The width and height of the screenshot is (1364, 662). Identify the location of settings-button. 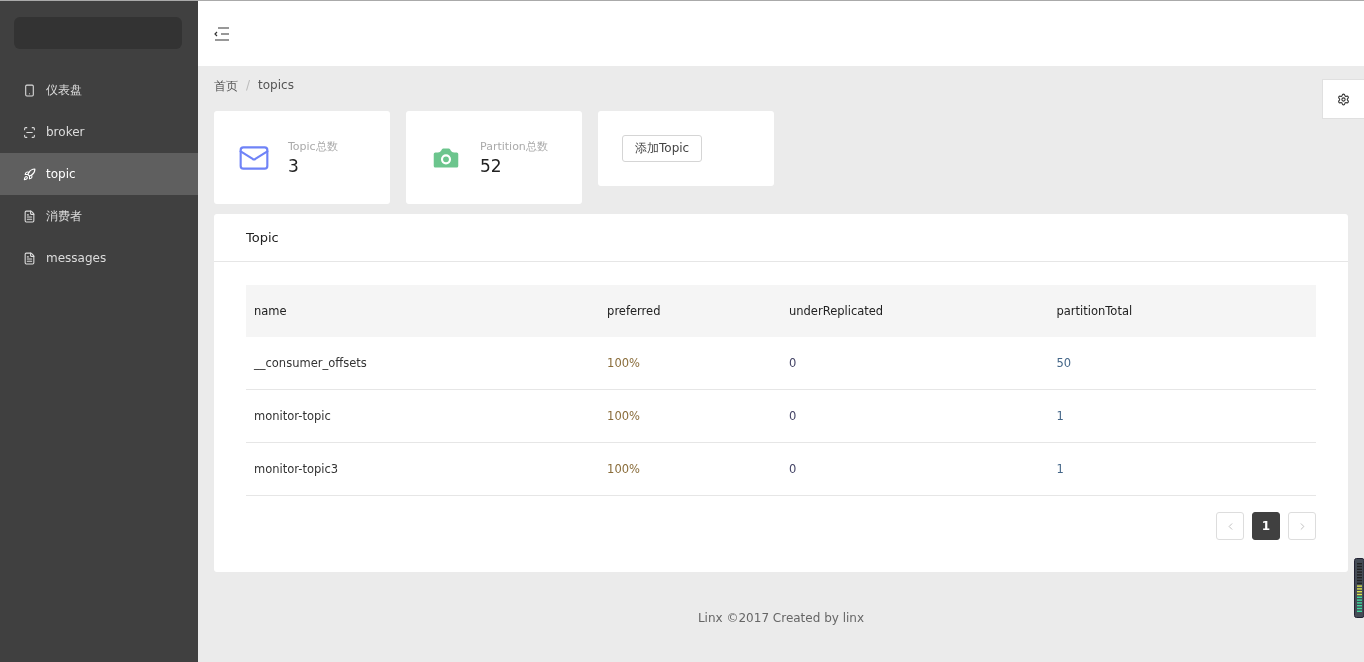
(1343, 99).